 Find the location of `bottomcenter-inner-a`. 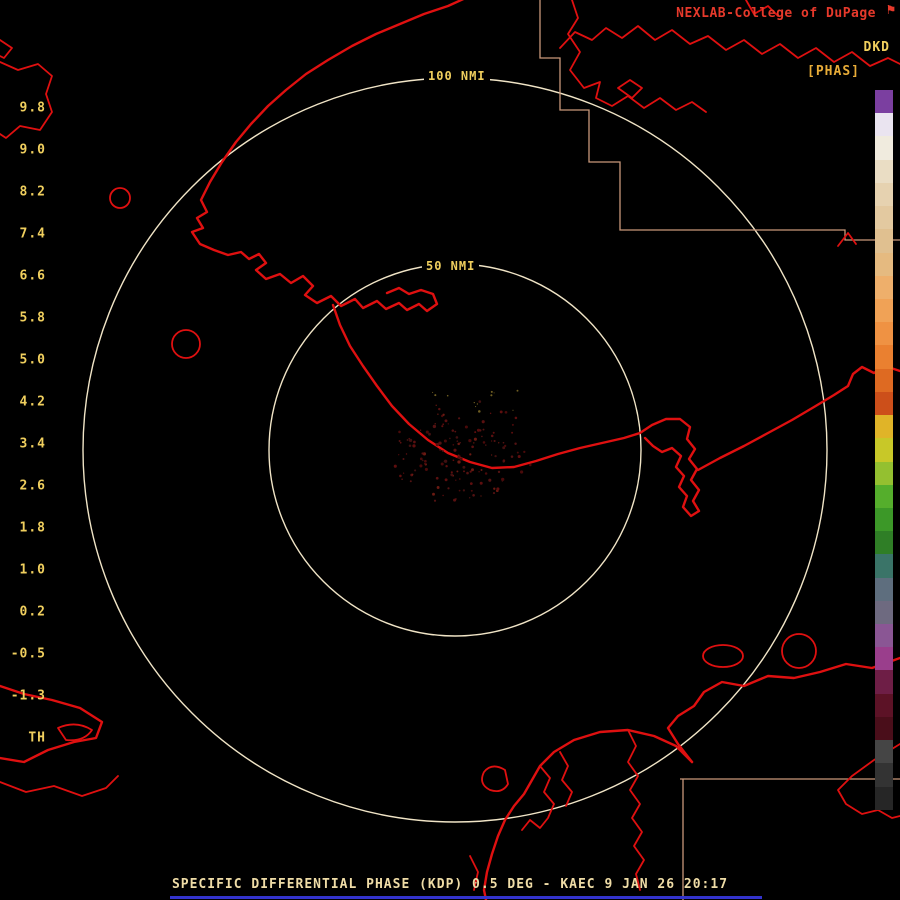

bottomcenter-inner-a is located at coordinates (538, 798).